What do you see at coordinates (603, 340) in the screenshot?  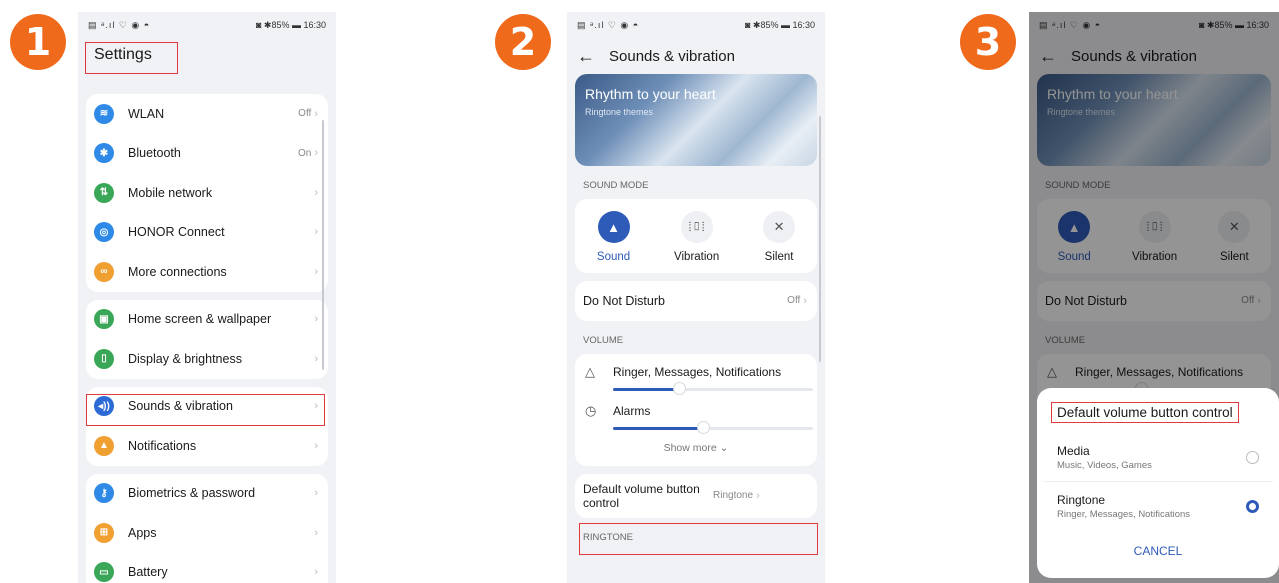 I see `volume-header: VOLUME` at bounding box center [603, 340].